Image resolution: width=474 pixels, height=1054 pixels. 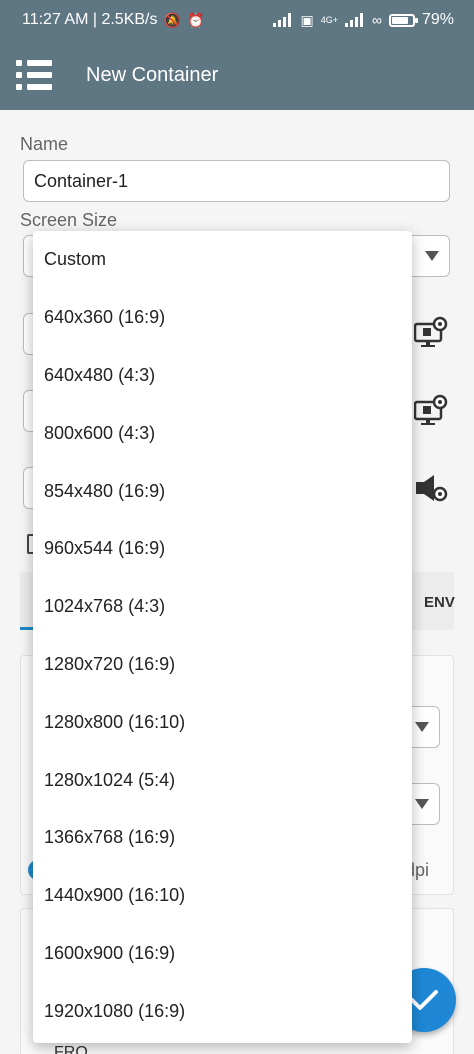 I want to click on dropdown-option: 1366x768 (16:9), so click(x=222, y=838).